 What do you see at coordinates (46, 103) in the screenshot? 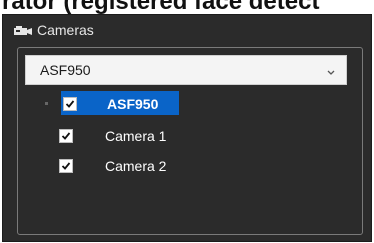
I see `expander-icon` at bounding box center [46, 103].